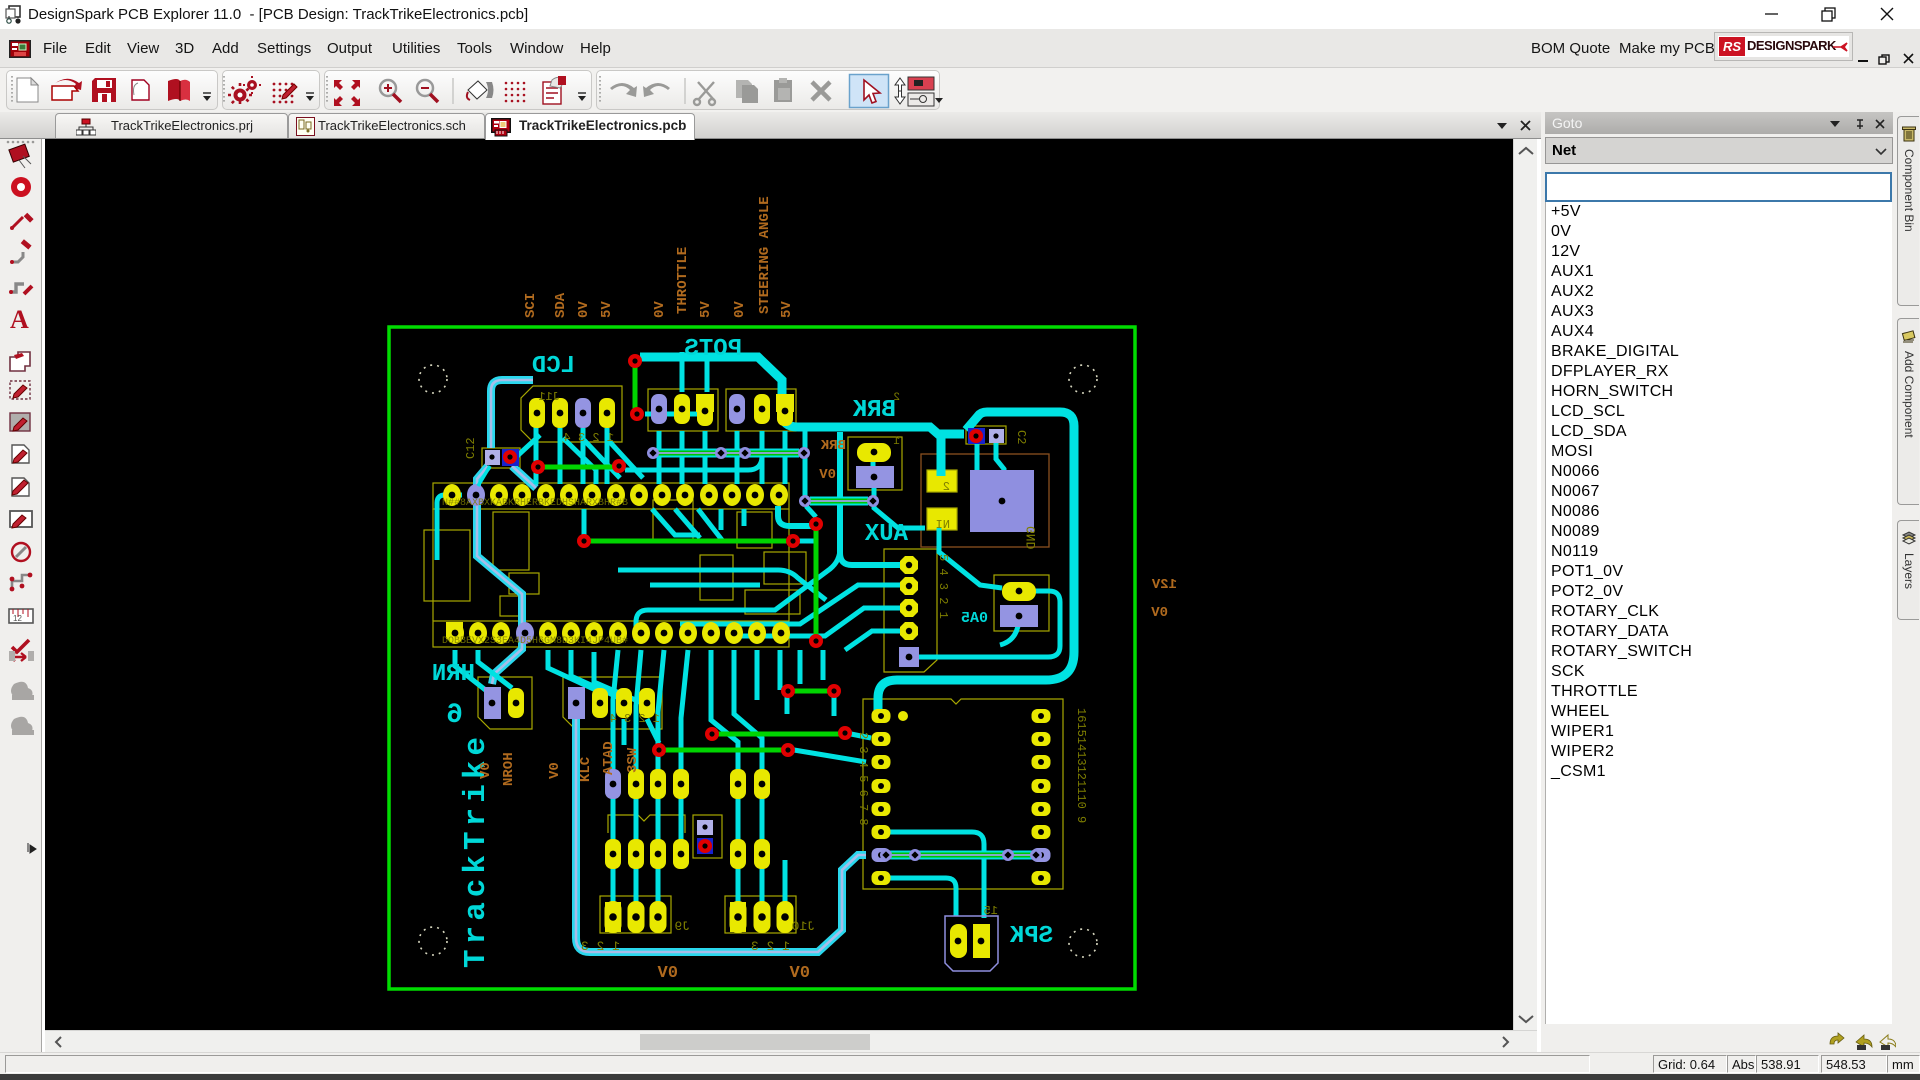 The width and height of the screenshot is (1920, 1080). I want to click on svg-text: 3SW, so click(633, 760).